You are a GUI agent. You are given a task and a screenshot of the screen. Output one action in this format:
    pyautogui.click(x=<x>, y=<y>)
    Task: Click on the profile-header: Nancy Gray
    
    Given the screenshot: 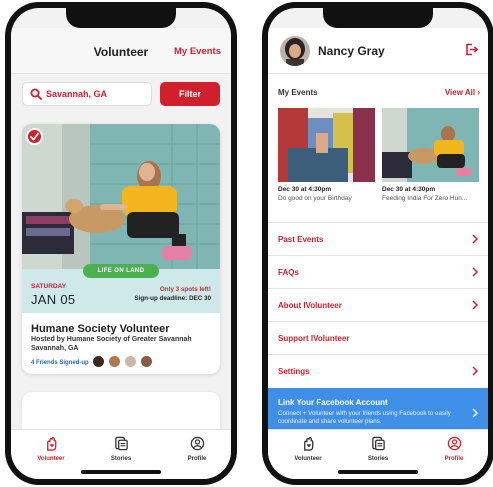 What is the action you would take?
    pyautogui.click(x=378, y=51)
    